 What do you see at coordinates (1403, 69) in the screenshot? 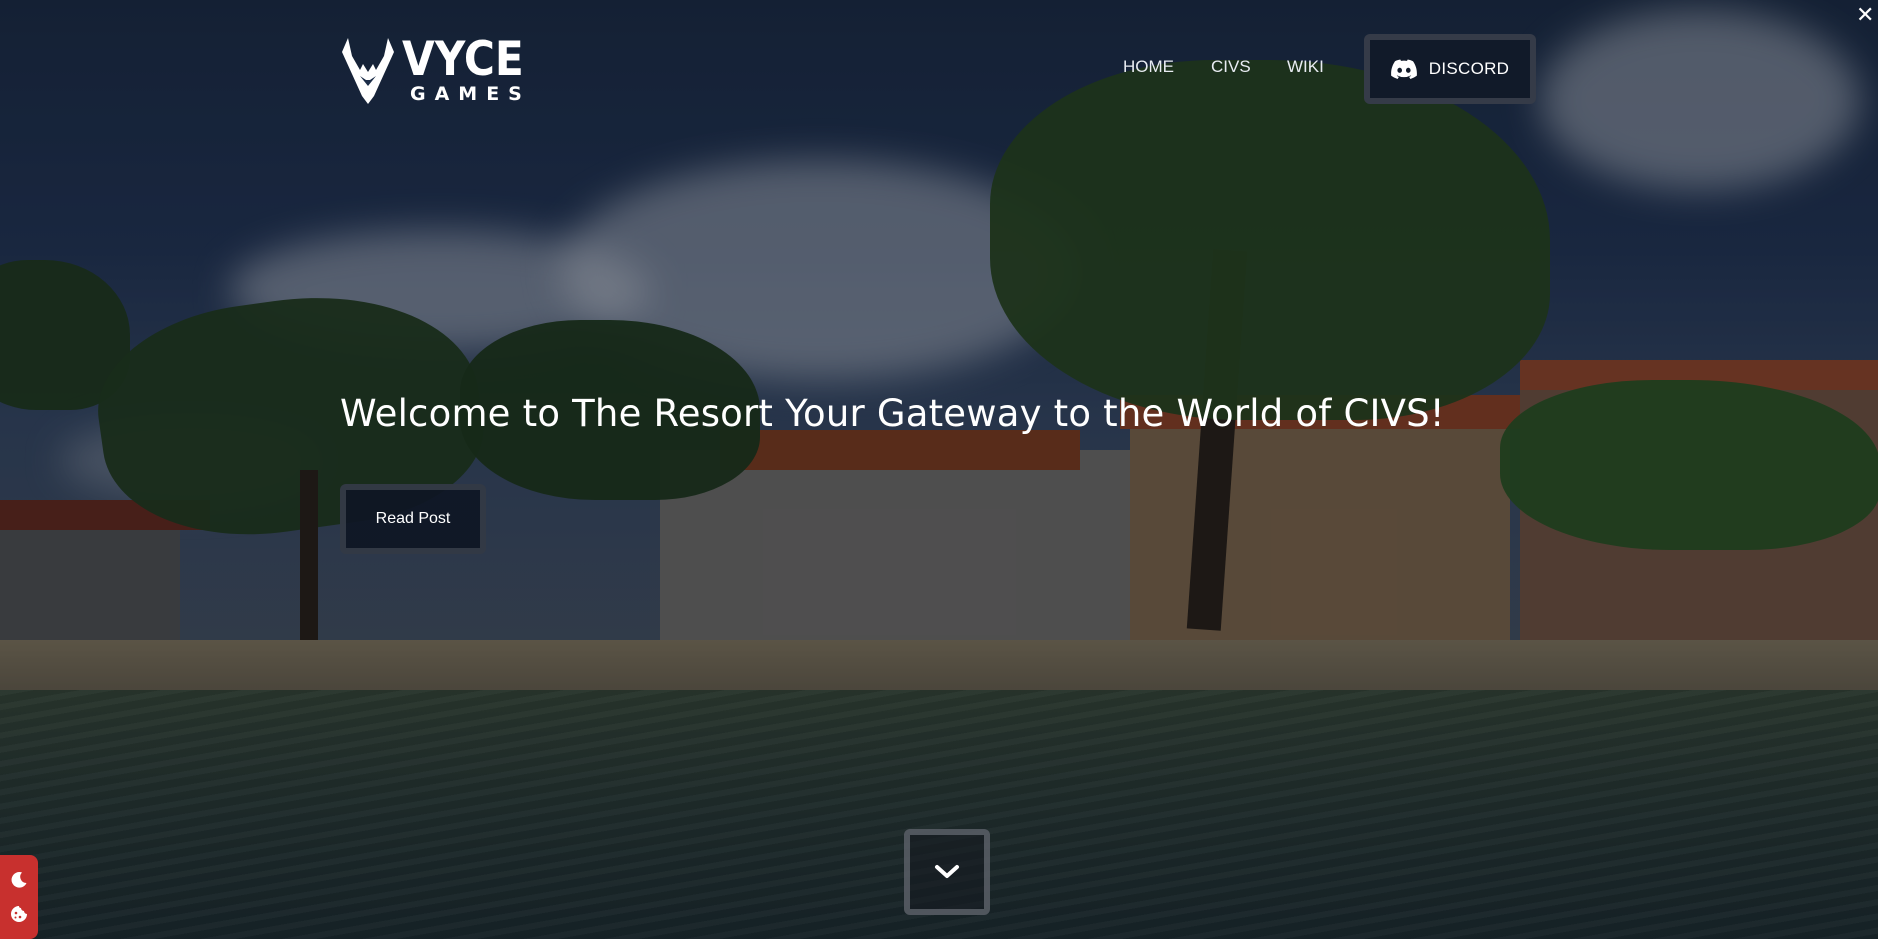
I see `discord-icon` at bounding box center [1403, 69].